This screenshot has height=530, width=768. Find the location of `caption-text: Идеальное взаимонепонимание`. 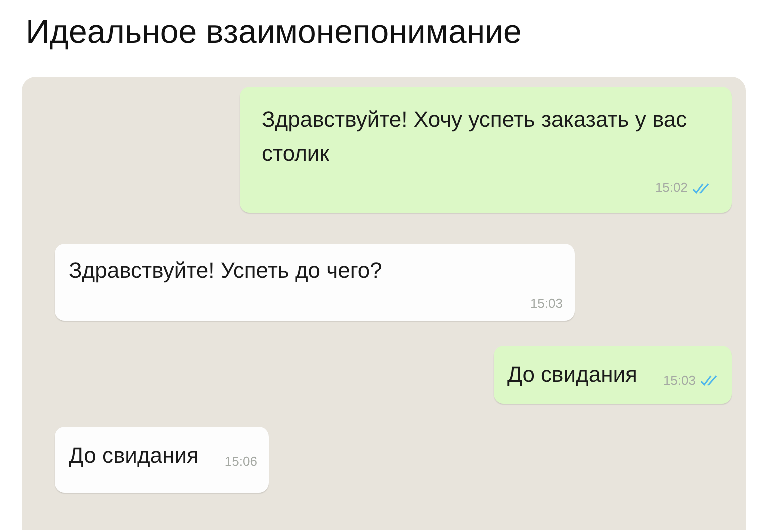

caption-text: Идеальное взаимонепонимание is located at coordinates (274, 32).